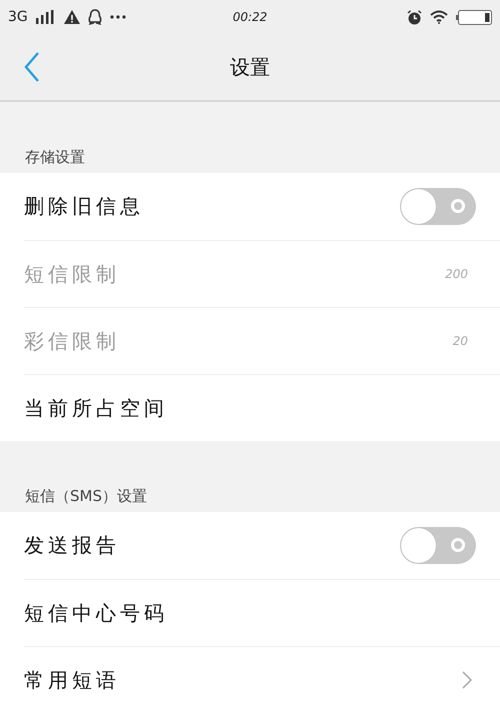  What do you see at coordinates (439, 17) in the screenshot?
I see `wifi-icon` at bounding box center [439, 17].